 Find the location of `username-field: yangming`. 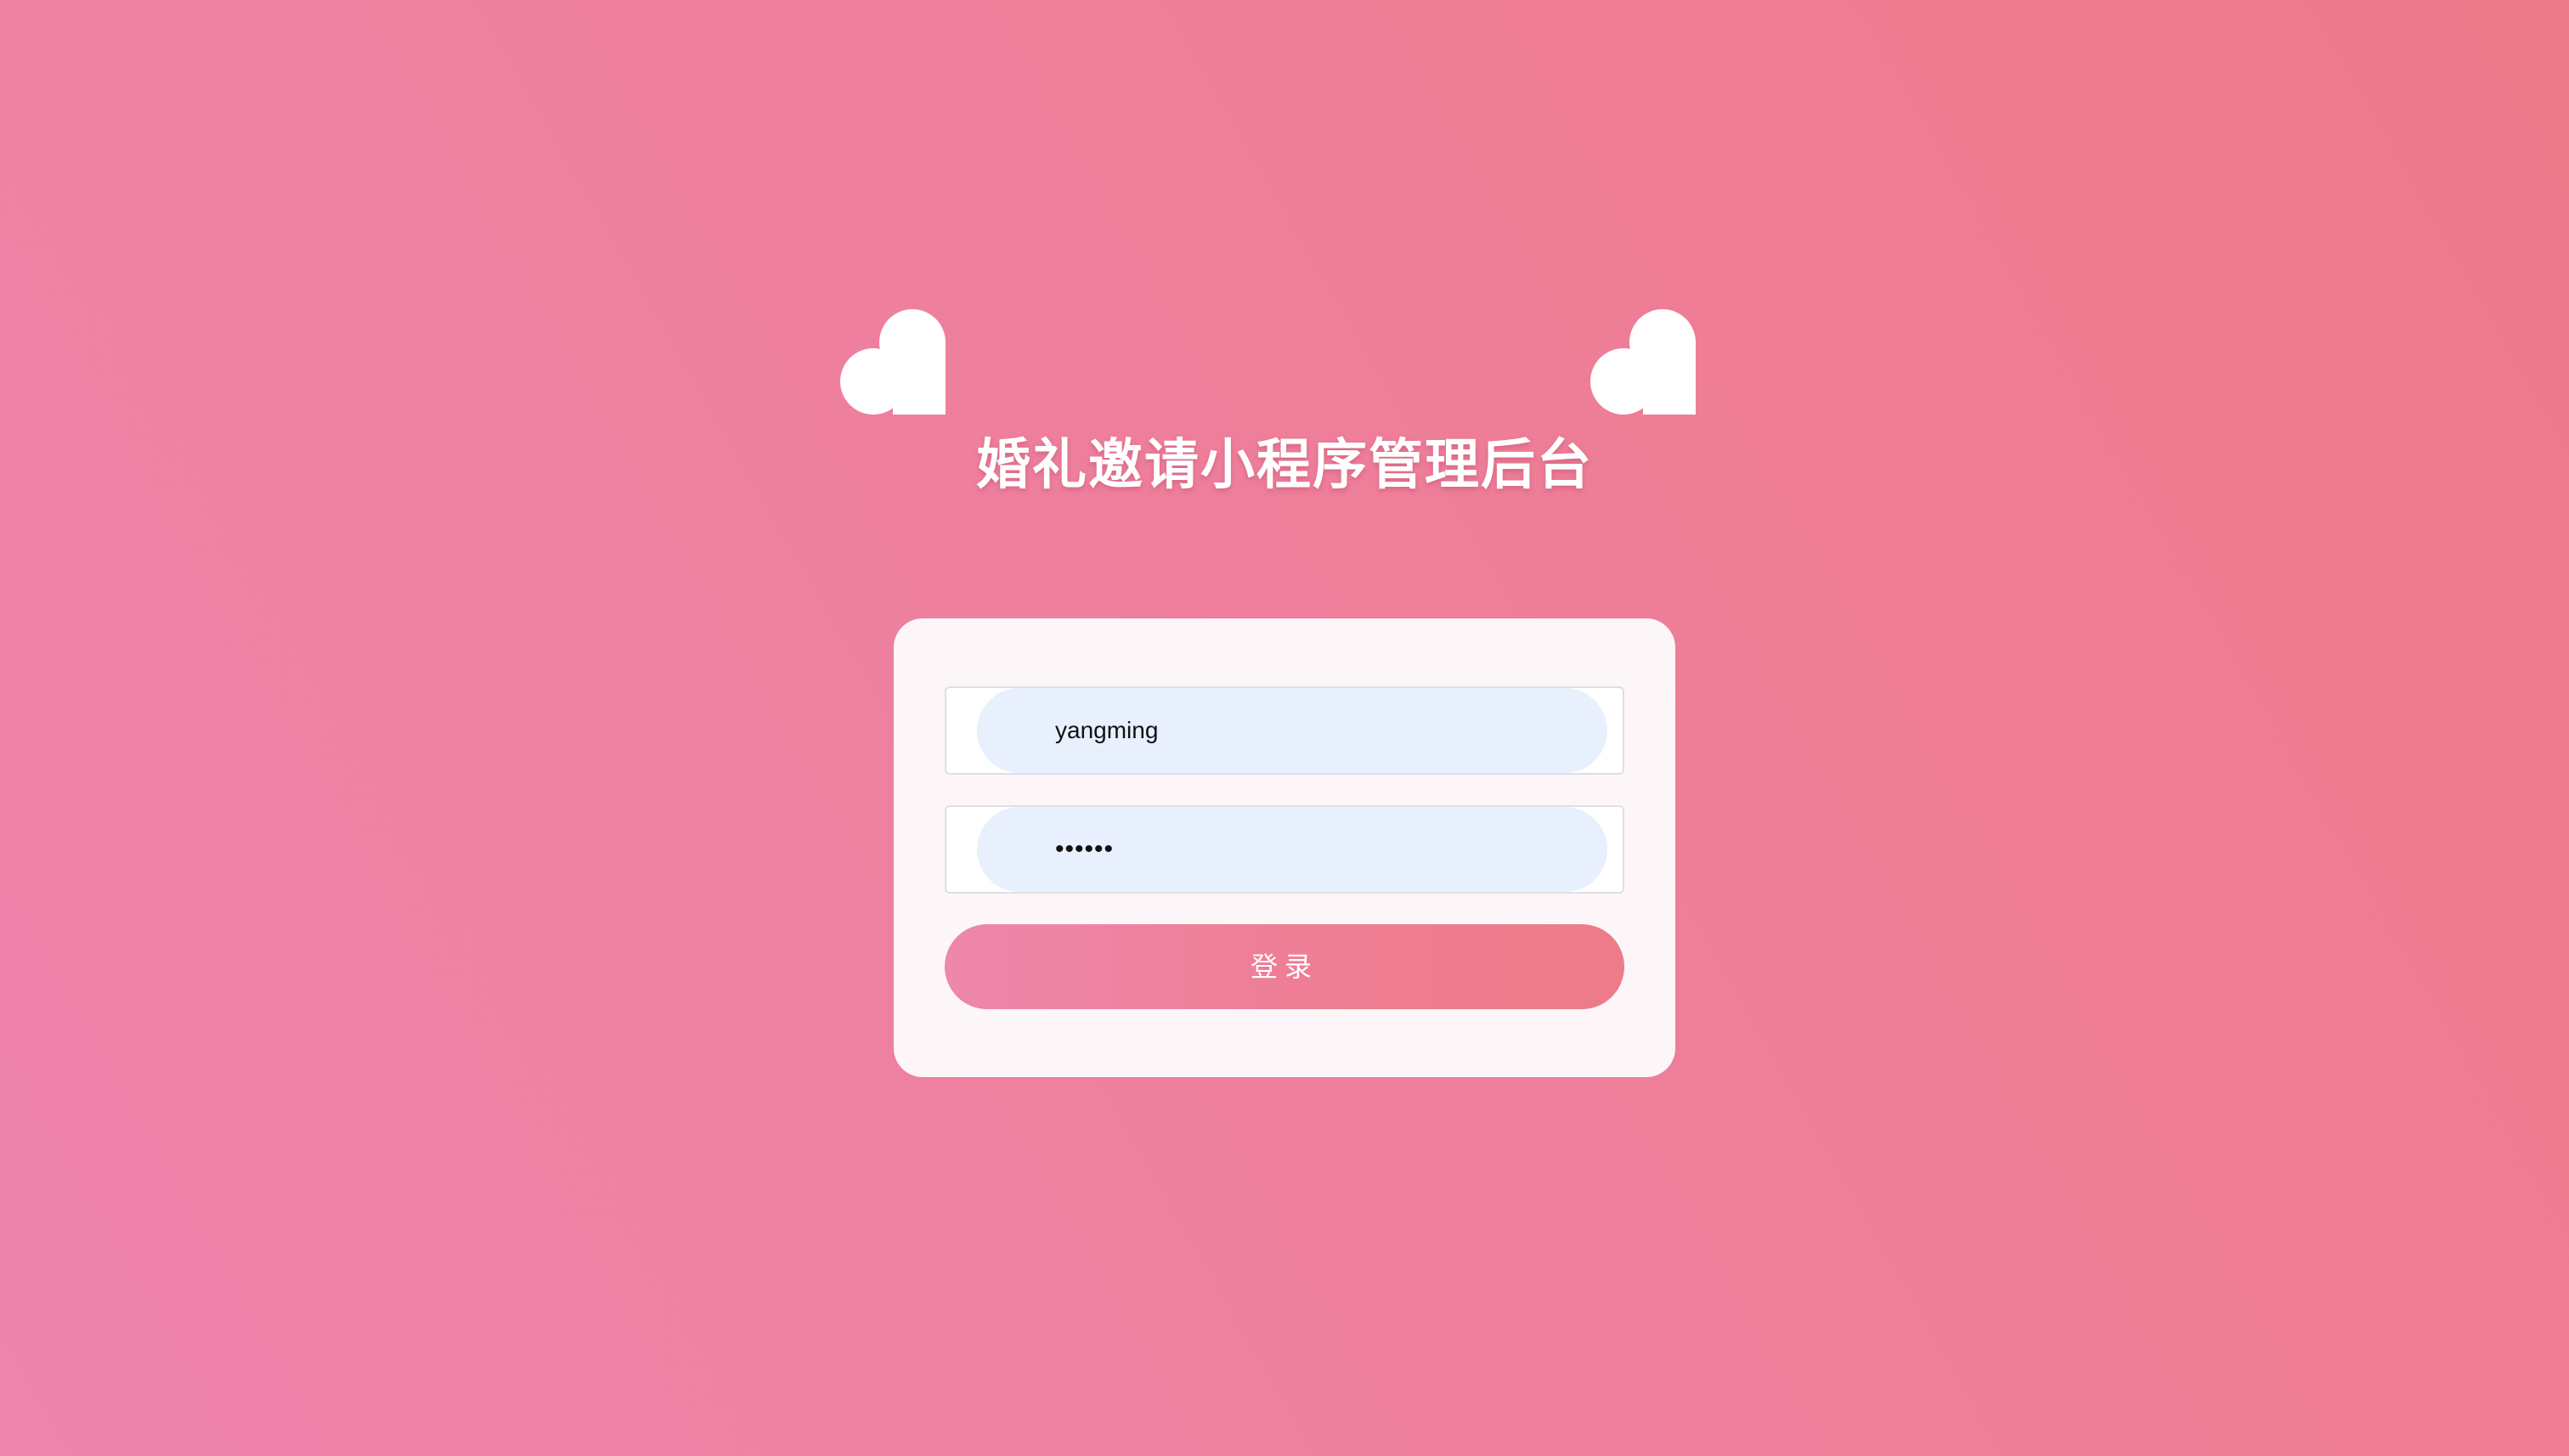

username-field: yangming is located at coordinates (1284, 731).